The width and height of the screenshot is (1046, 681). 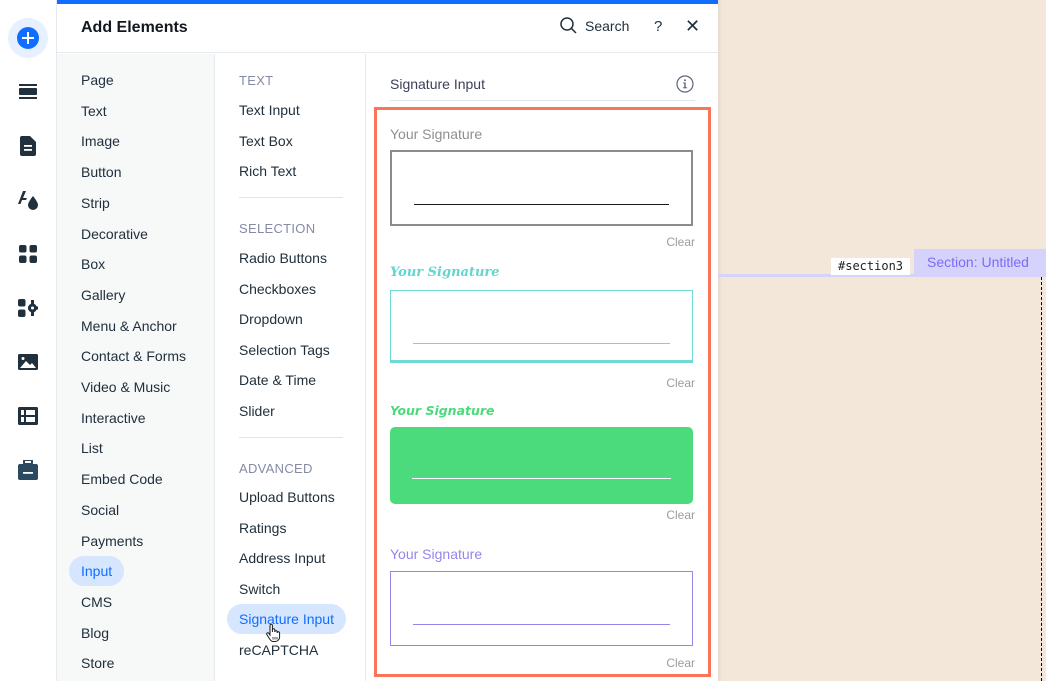 What do you see at coordinates (273, 633) in the screenshot?
I see `pointer-hand-icon` at bounding box center [273, 633].